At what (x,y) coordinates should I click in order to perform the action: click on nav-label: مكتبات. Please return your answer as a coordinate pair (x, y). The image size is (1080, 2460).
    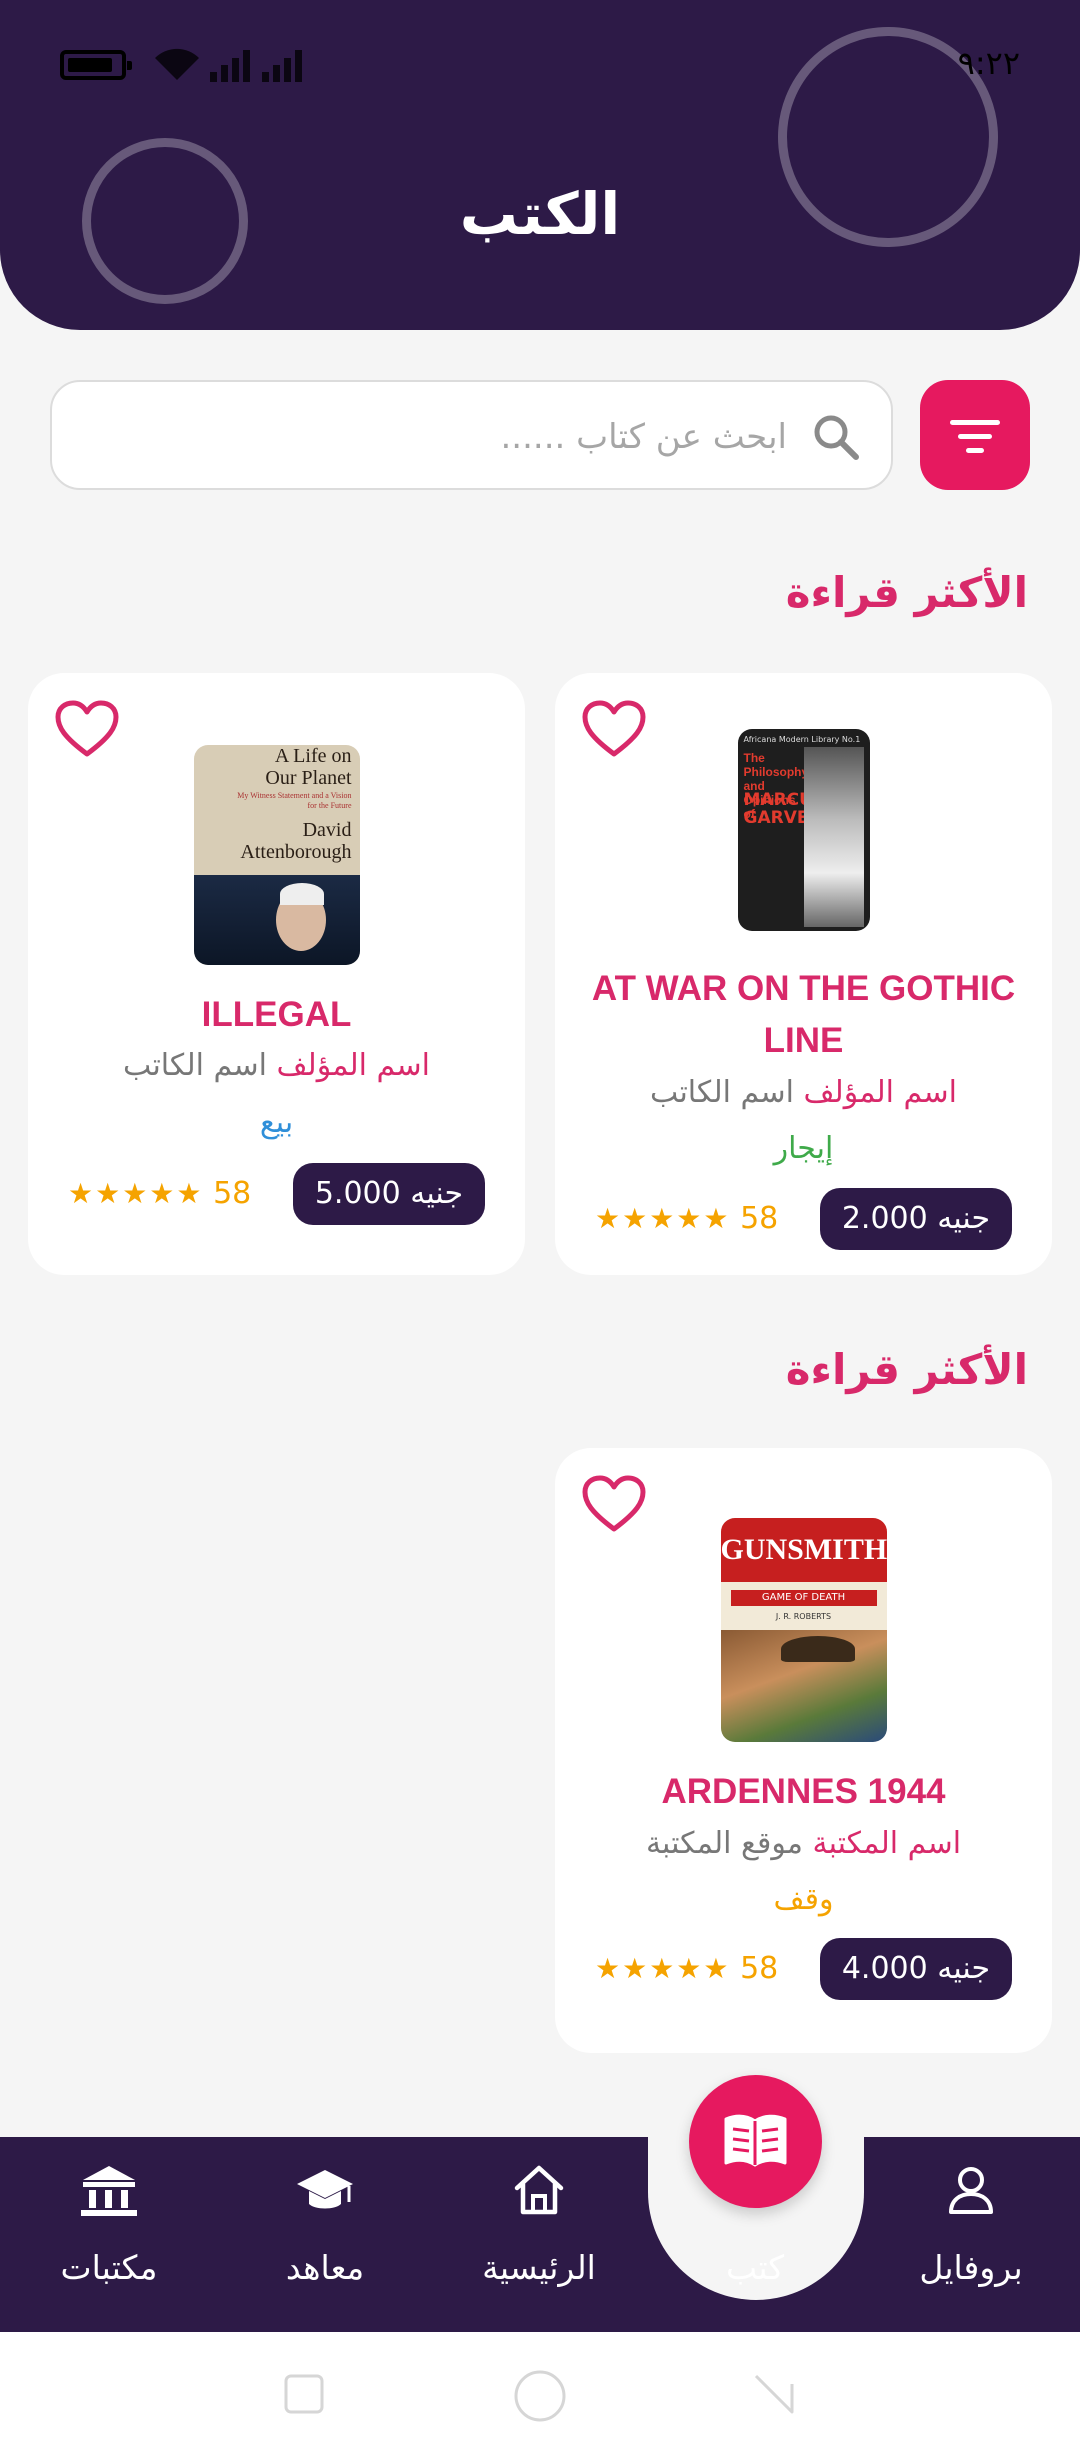
    Looking at the image, I should click on (109, 2267).